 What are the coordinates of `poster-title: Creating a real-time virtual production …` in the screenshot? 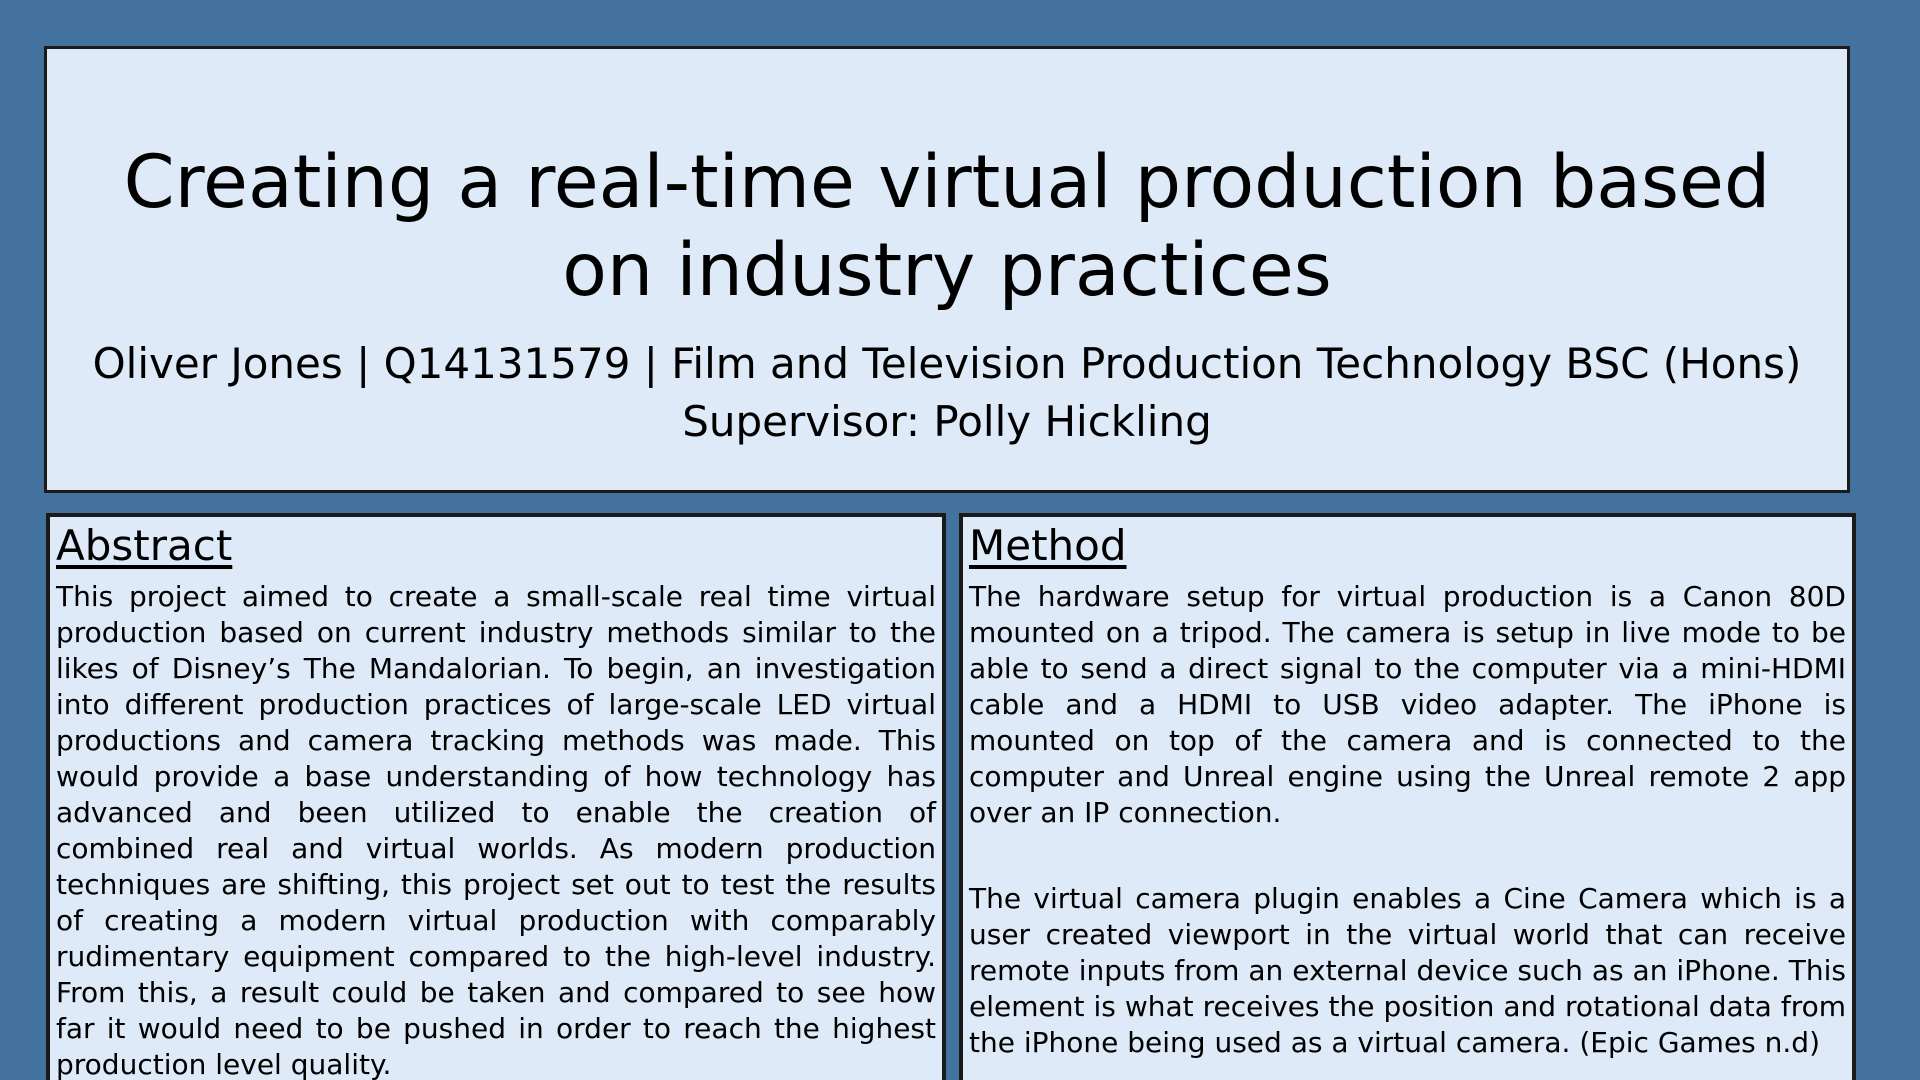 It's located at (947, 226).